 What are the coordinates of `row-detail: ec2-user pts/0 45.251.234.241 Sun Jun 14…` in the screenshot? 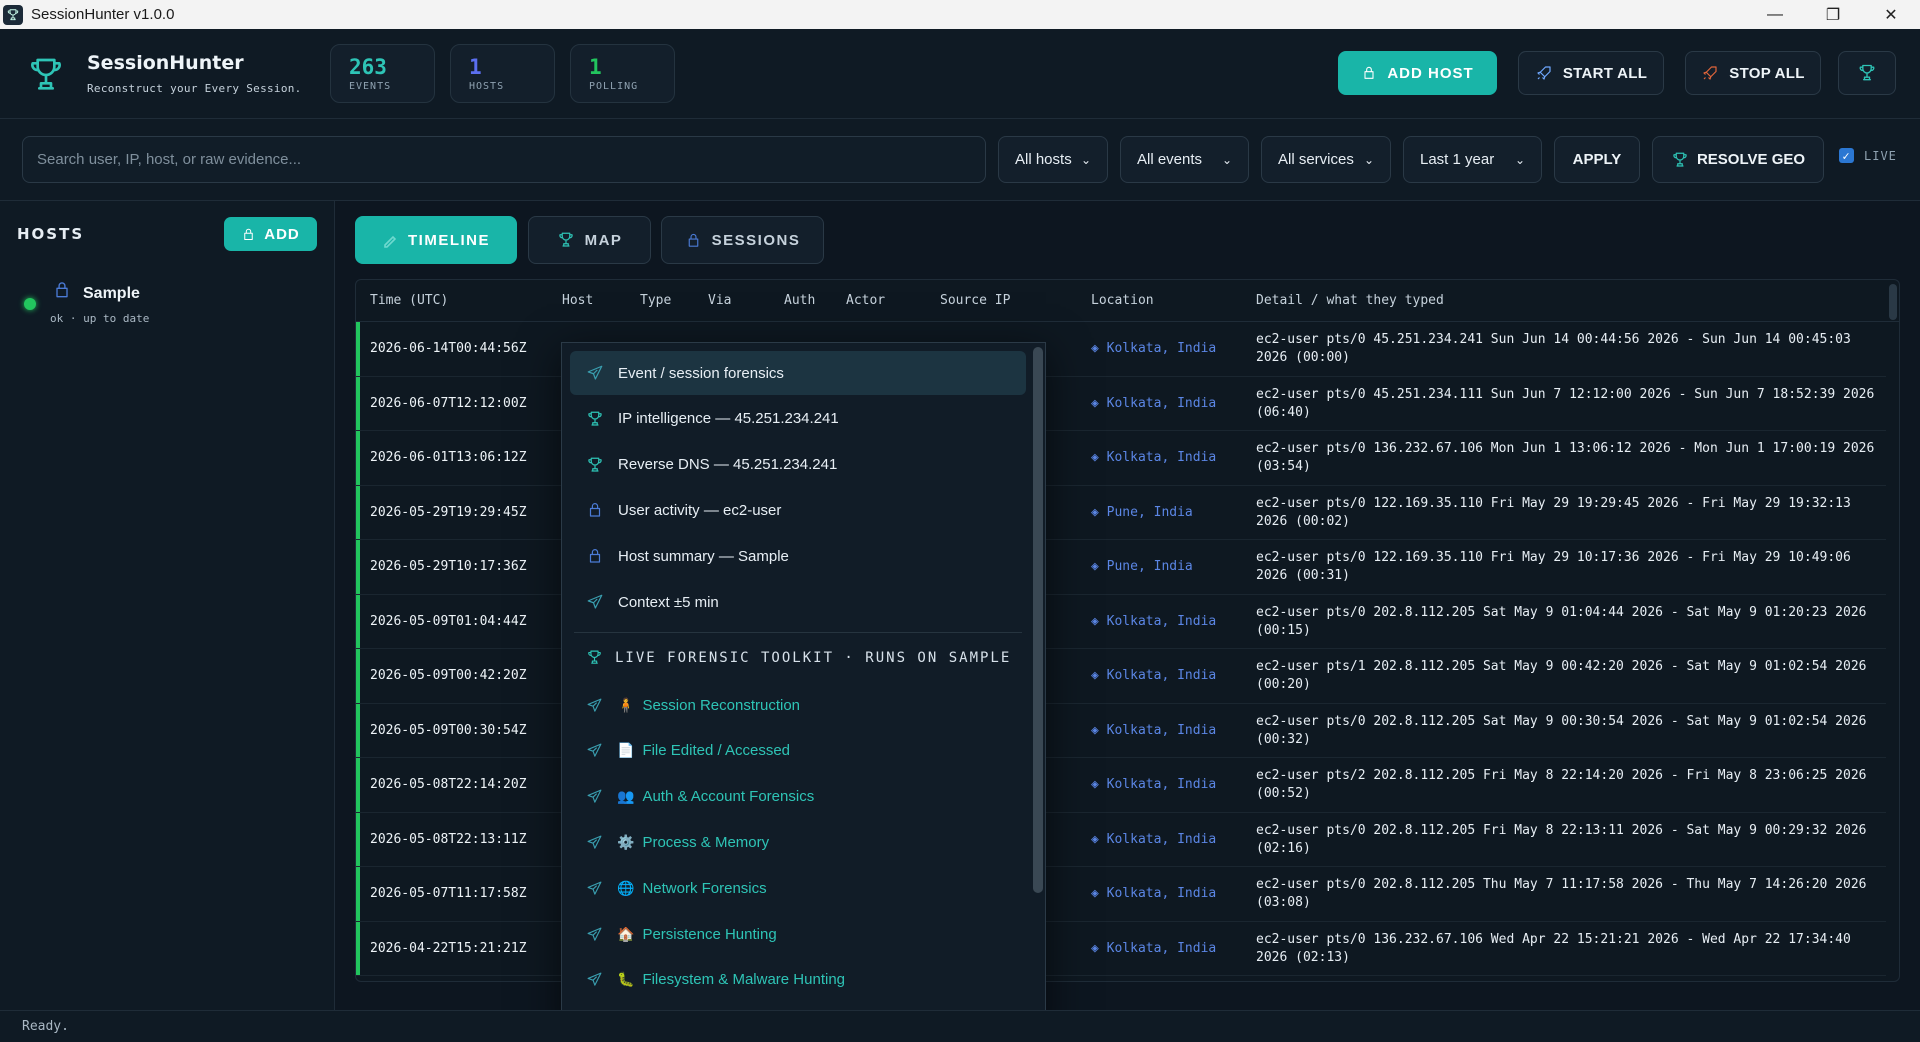 It's located at (1553, 348).